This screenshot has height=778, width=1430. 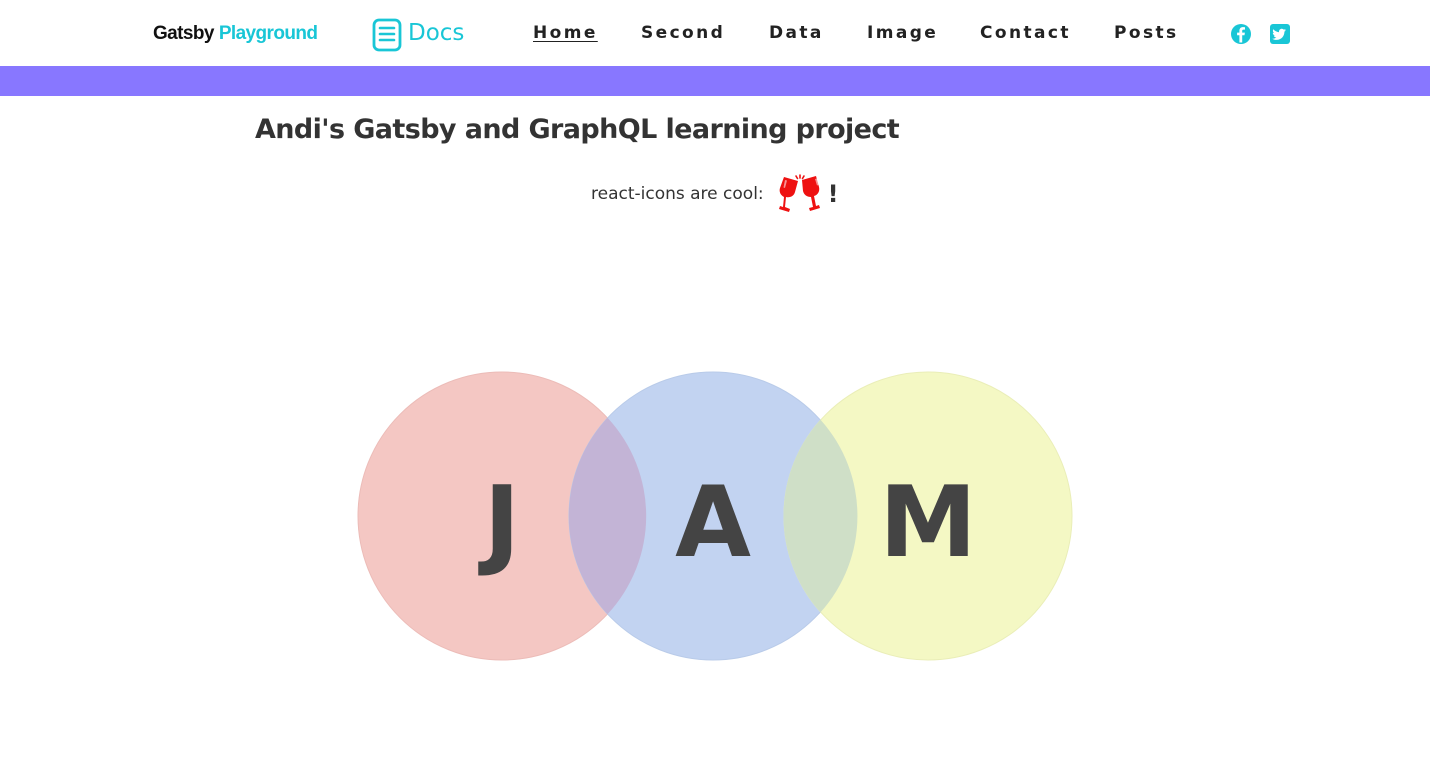 I want to click on accent-band, so click(x=715, y=81).